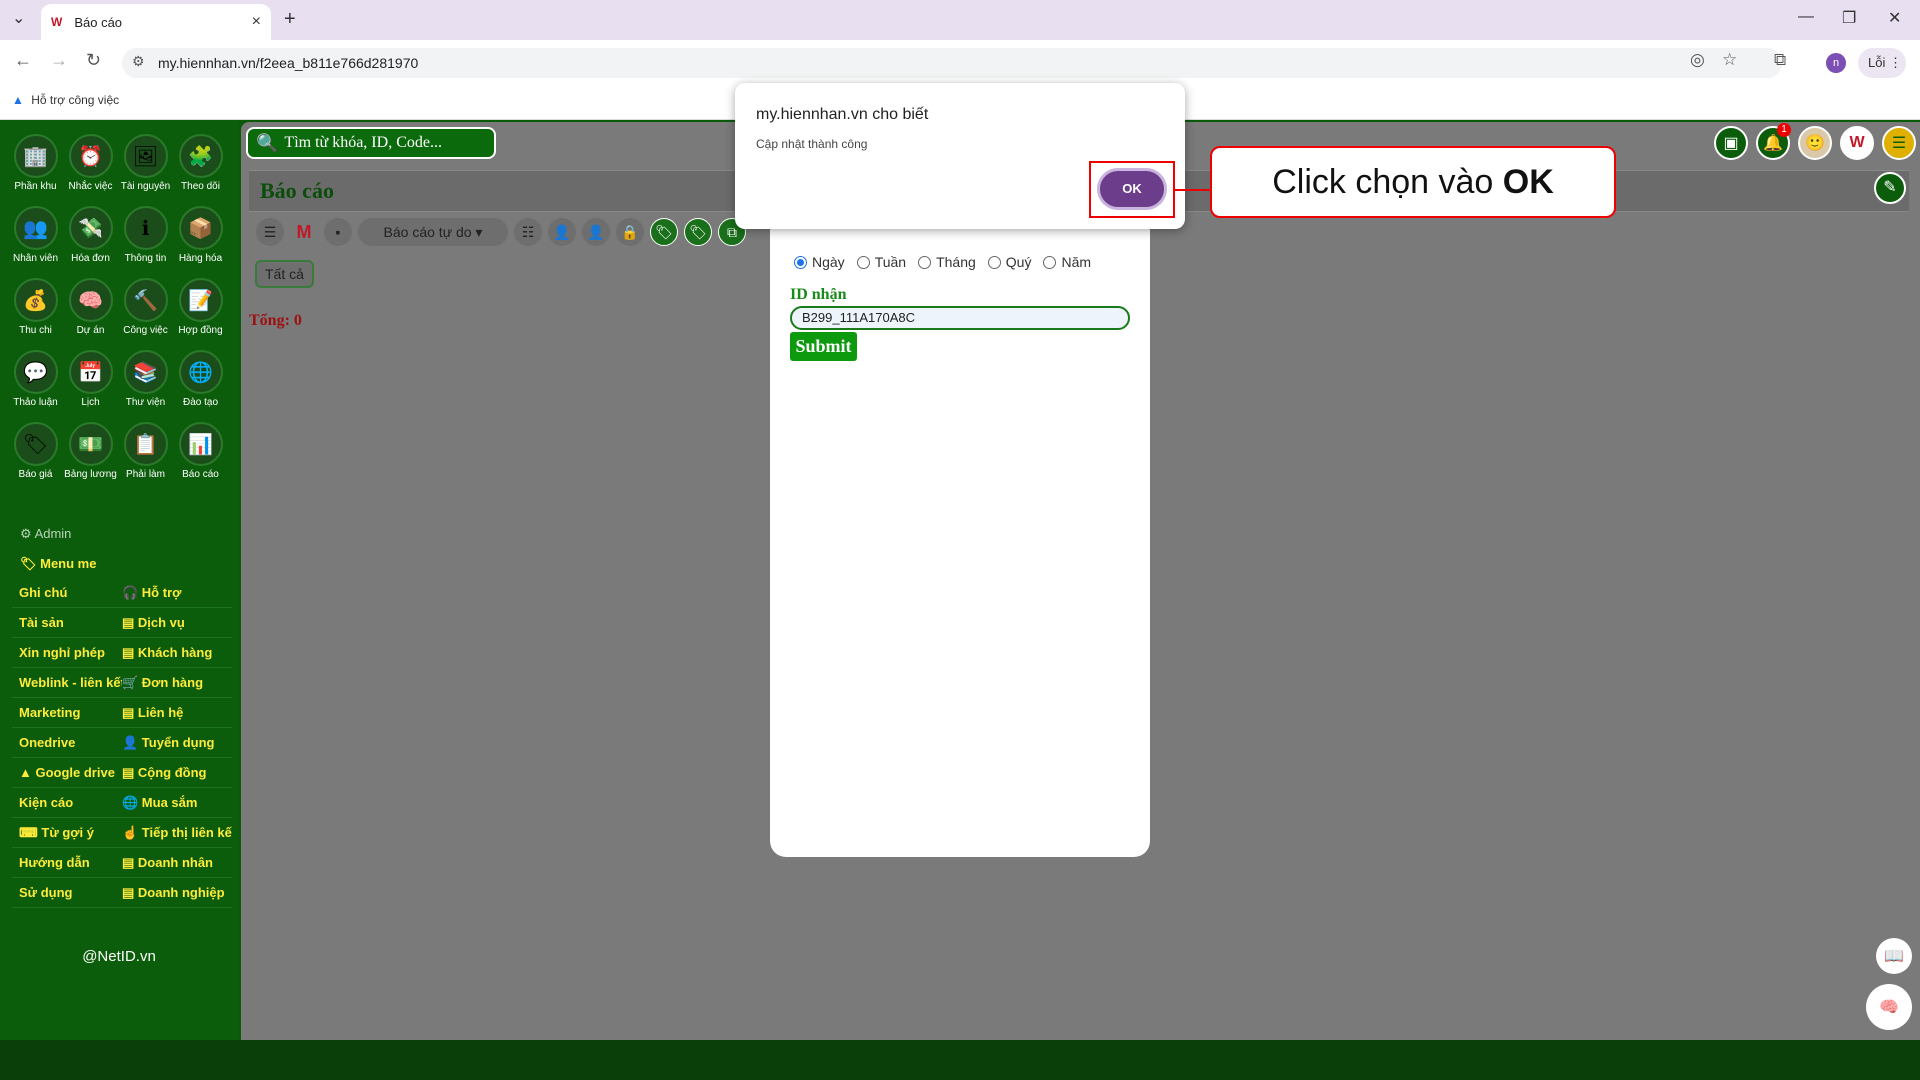 The image size is (1920, 1080). I want to click on new-folder-icon: ▪, so click(338, 232).